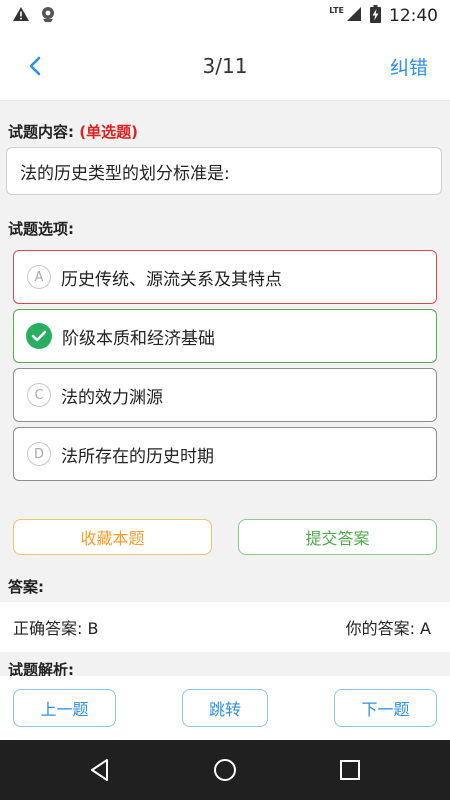  What do you see at coordinates (225, 627) in the screenshot?
I see `answer-row: 正确答案: B 你的答案: A` at bounding box center [225, 627].